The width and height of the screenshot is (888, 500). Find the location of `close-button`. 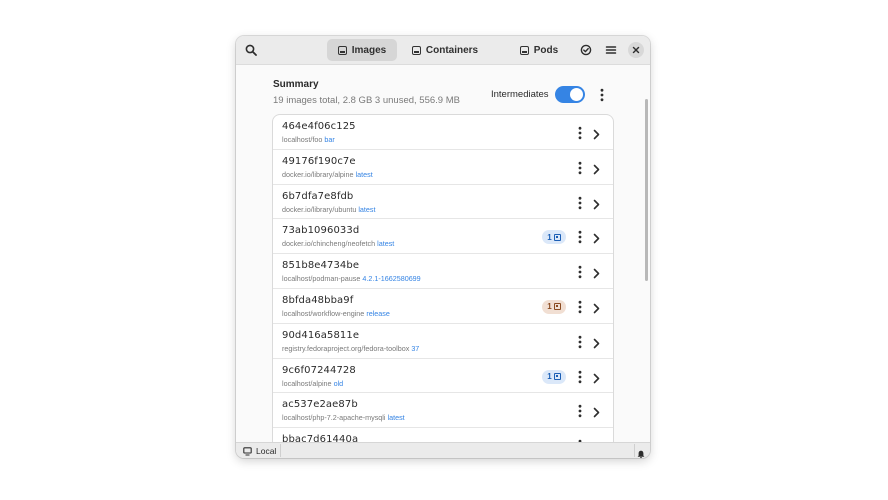

close-button is located at coordinates (636, 50).